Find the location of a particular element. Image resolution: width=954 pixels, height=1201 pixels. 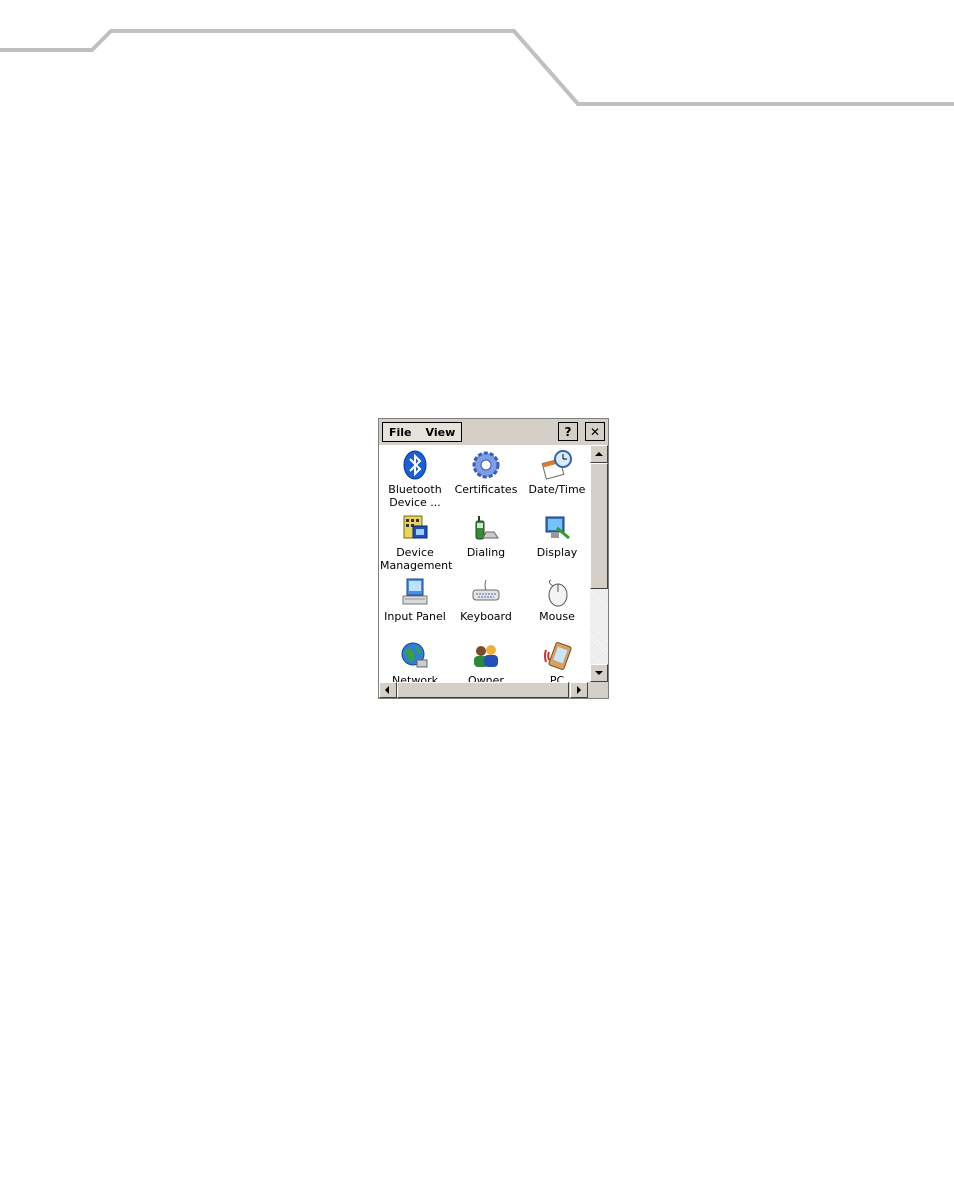

date-time-icon is located at coordinates (556, 465).